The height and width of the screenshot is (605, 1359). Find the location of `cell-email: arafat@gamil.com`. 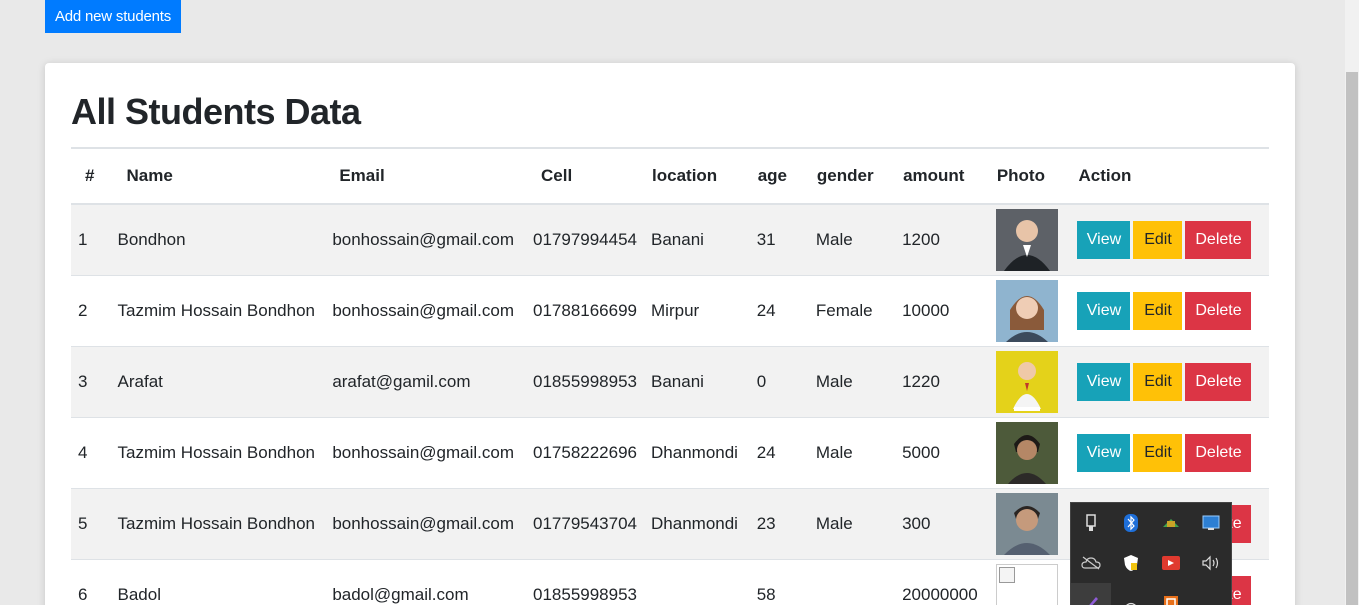

cell-email: arafat@gamil.com is located at coordinates (425, 381).